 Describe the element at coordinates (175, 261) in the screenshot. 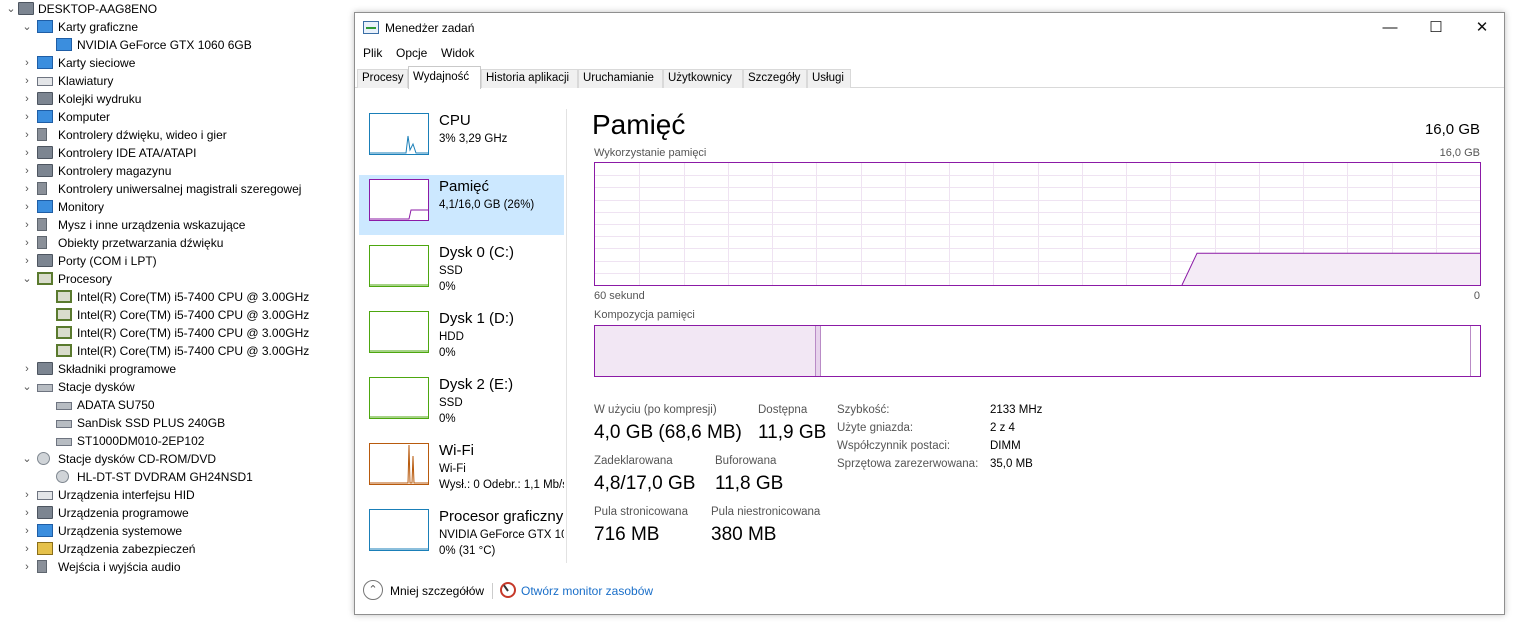

I see `tree-item: › Porty (COM i LPT)` at that location.